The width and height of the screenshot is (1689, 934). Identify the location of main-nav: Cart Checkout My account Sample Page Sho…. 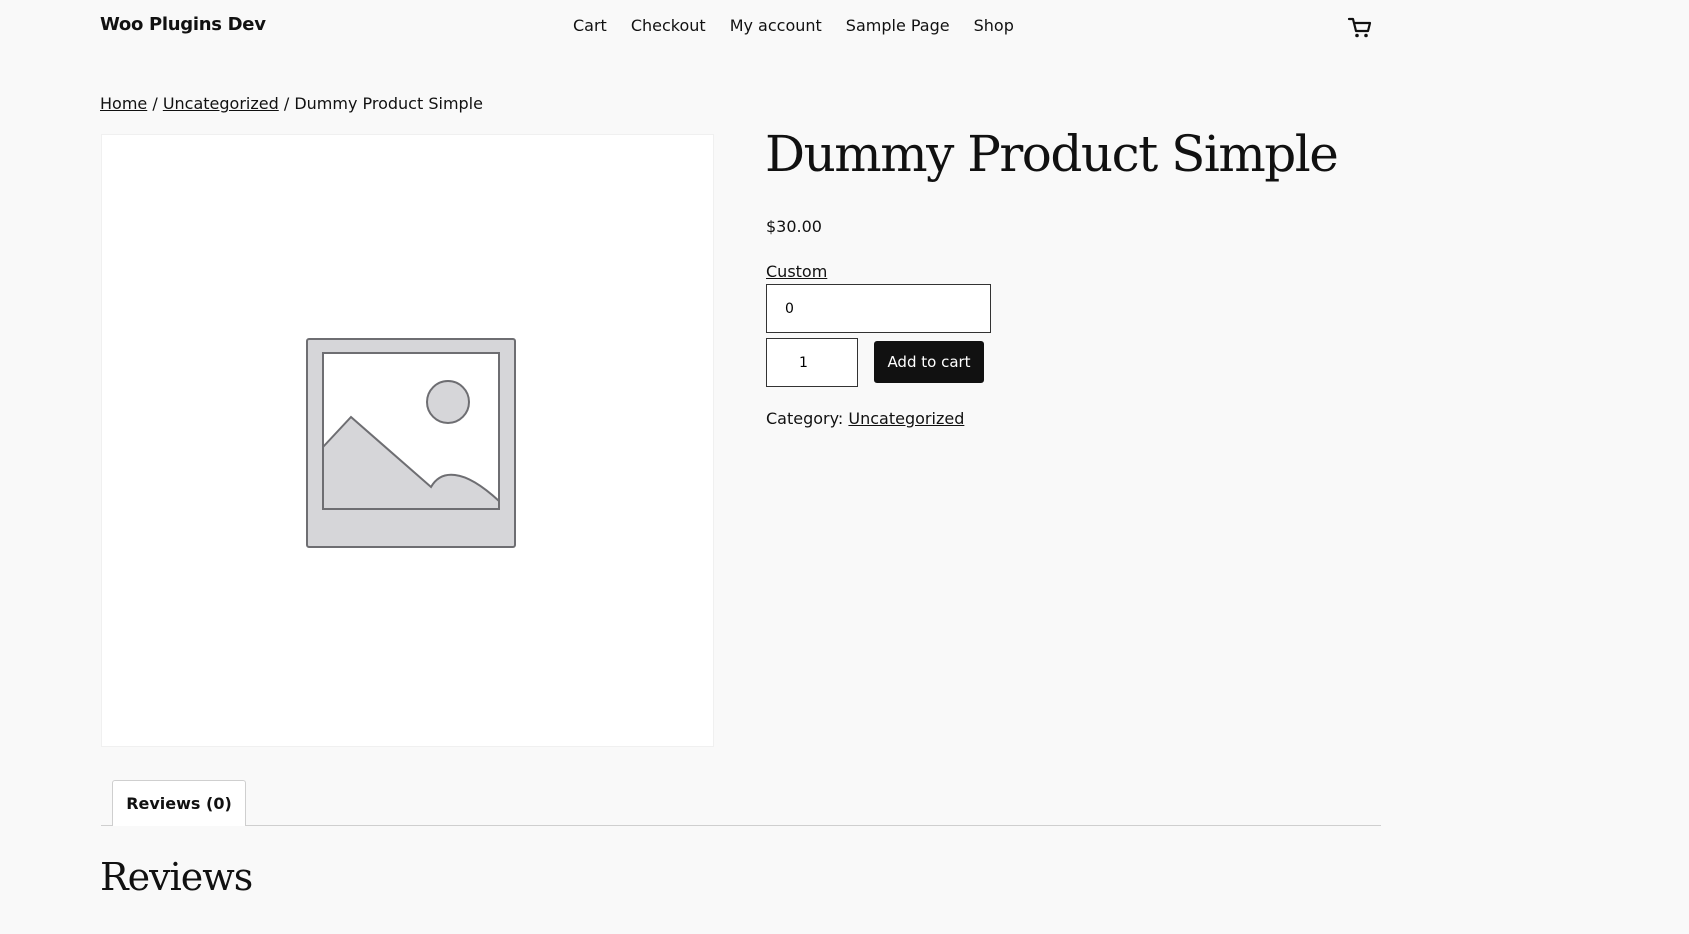
(793, 25).